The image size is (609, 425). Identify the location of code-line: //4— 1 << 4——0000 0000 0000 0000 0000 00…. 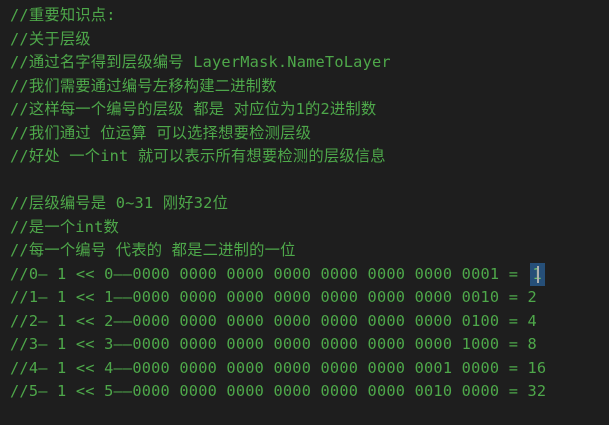
(309, 369).